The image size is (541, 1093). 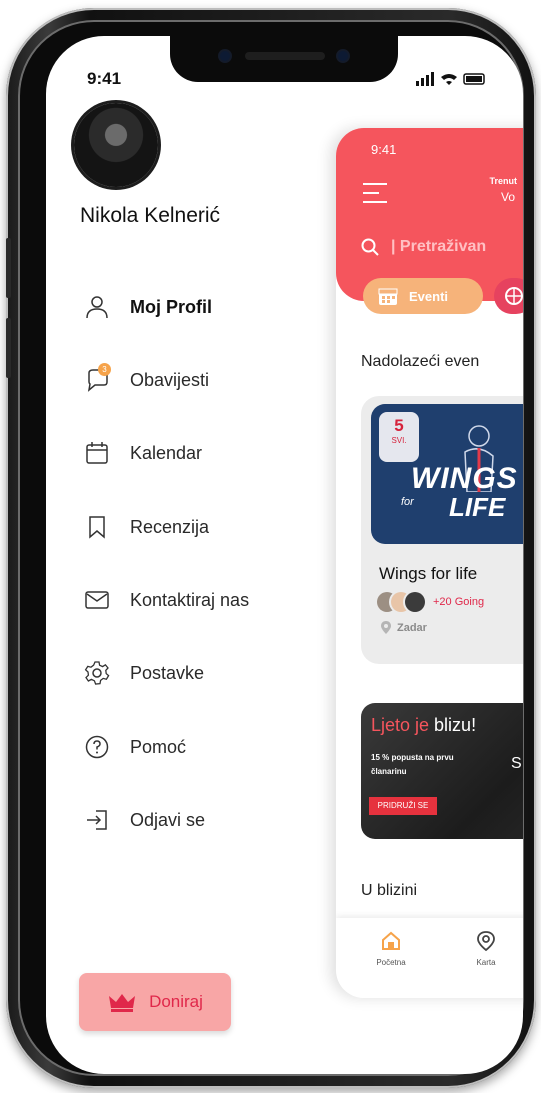 What do you see at coordinates (104, 369) in the screenshot?
I see `notification-badge: 3` at bounding box center [104, 369].